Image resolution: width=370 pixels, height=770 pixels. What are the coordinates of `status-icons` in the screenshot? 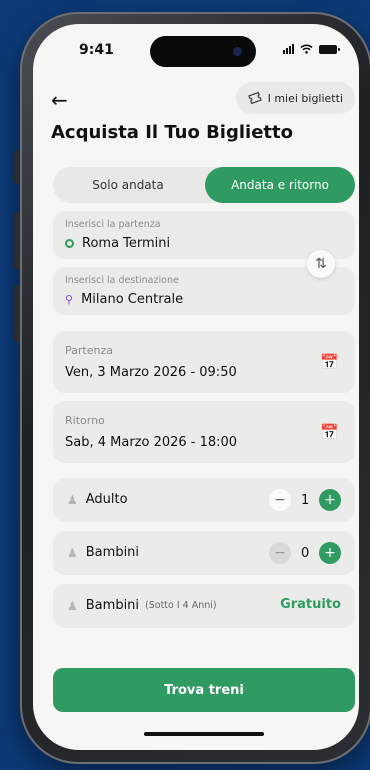 It's located at (311, 49).